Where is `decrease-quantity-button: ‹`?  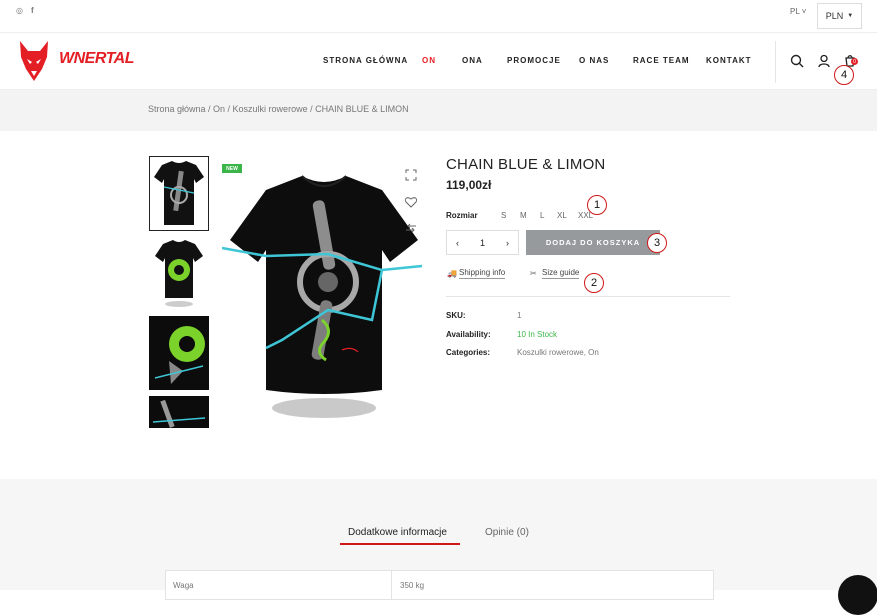 decrease-quantity-button: ‹ is located at coordinates (457, 243).